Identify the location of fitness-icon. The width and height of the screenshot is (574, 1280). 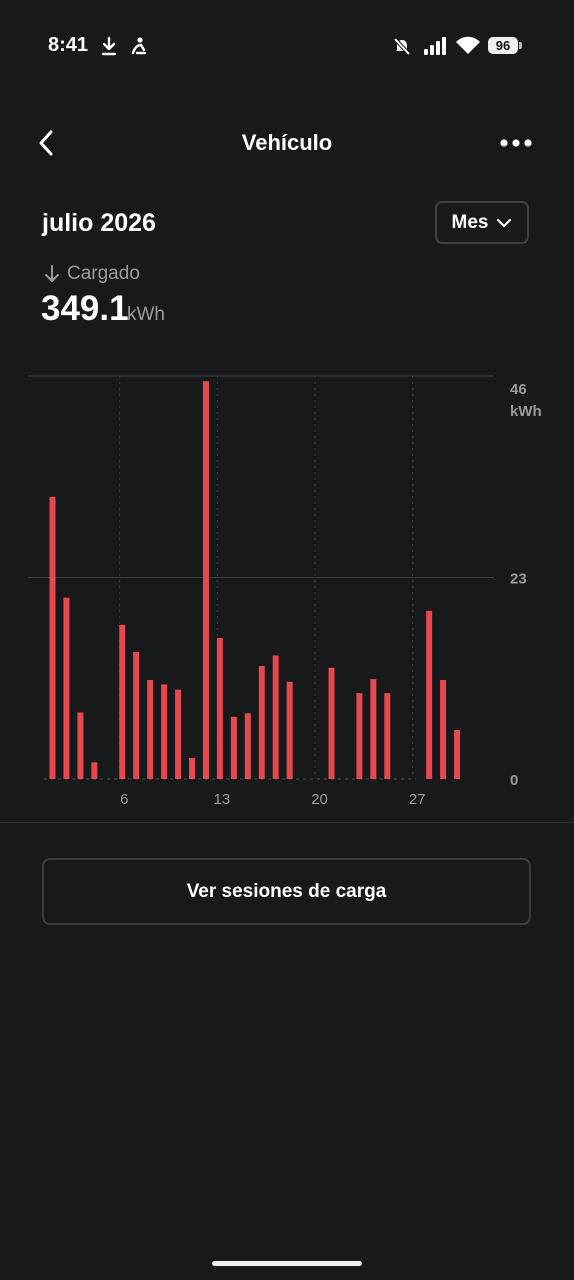
(139, 46).